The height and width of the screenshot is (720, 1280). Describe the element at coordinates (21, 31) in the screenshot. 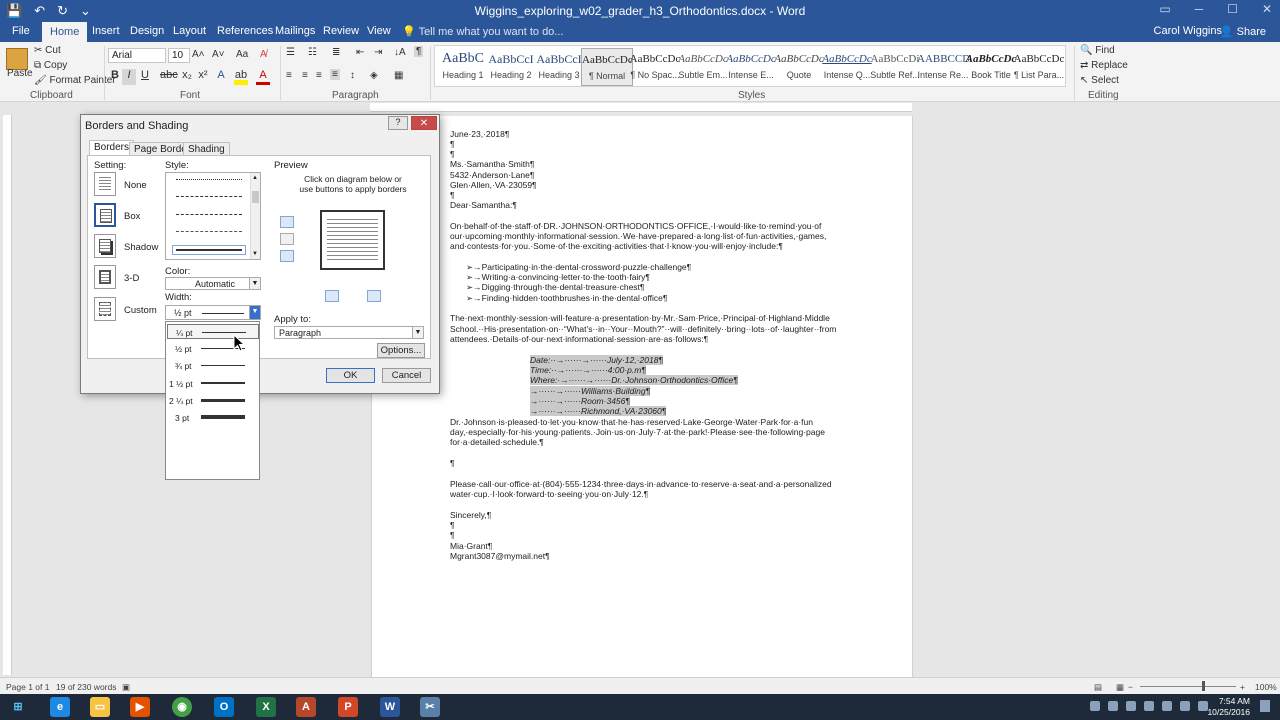

I see `tab-file: File` at that location.